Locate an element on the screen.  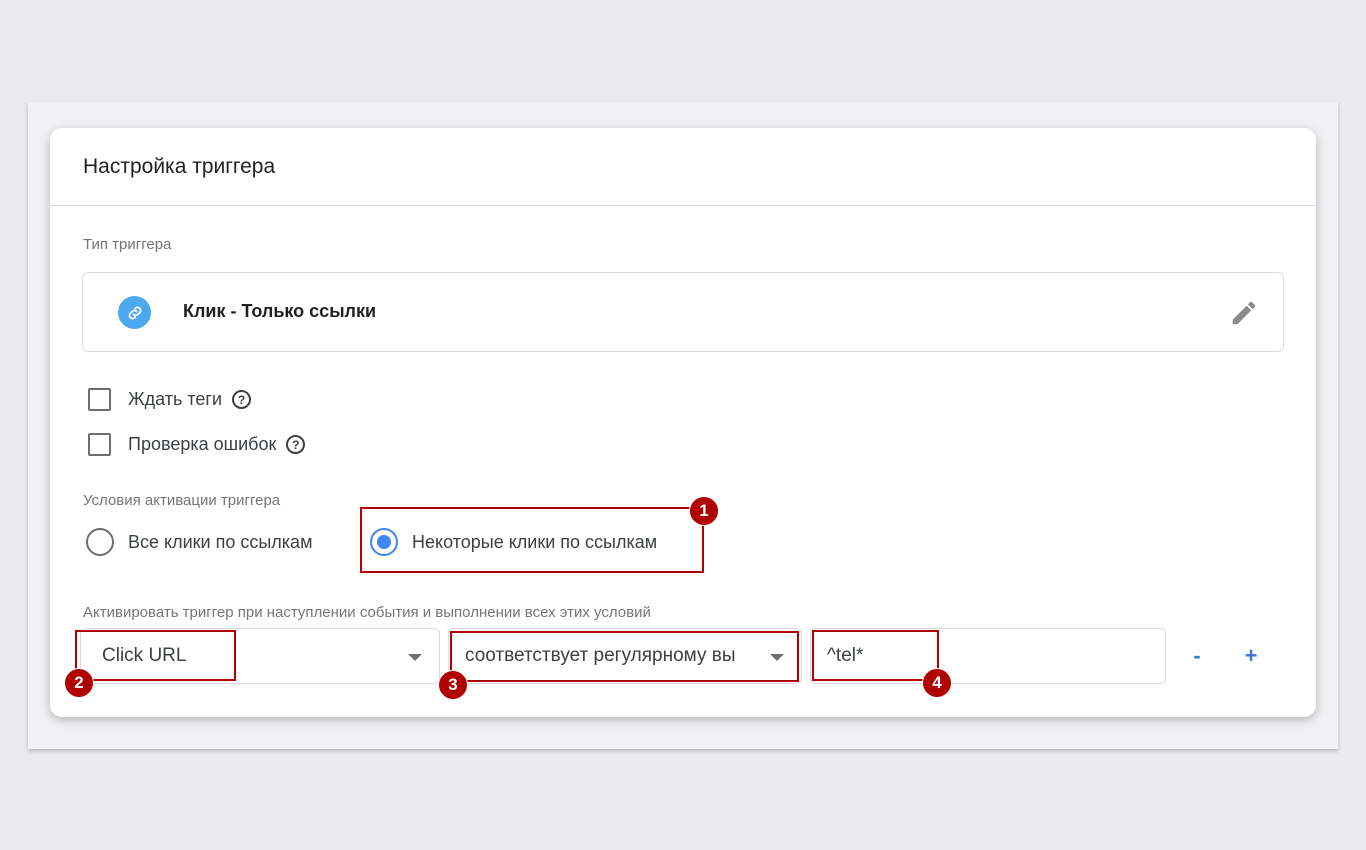
check-errors-label: Проверка ошибок is located at coordinates (202, 444).